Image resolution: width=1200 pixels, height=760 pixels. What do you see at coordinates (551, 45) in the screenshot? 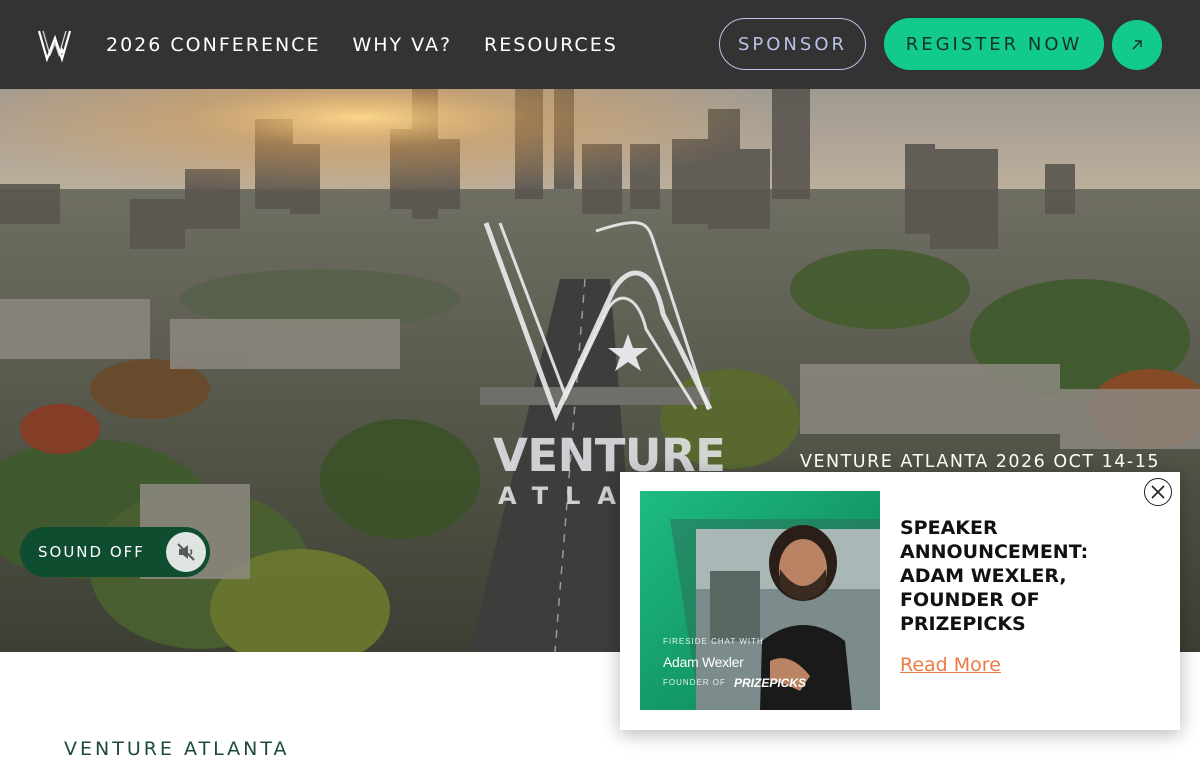
I see `nav-link-resources: RESOURCES` at bounding box center [551, 45].